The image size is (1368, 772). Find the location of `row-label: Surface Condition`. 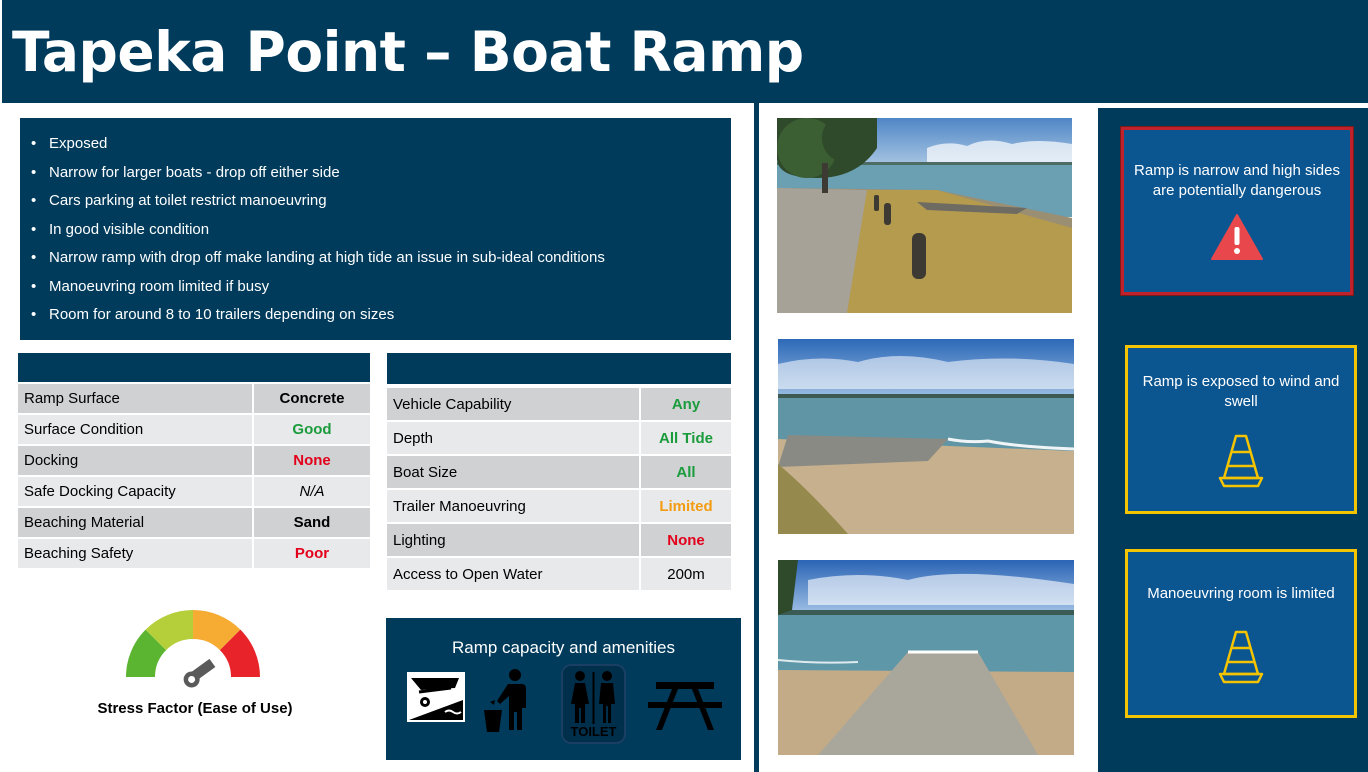

row-label: Surface Condition is located at coordinates (135, 429).